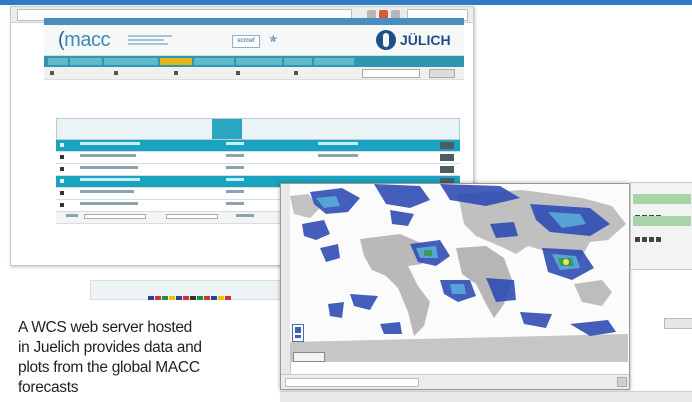 The image size is (692, 402). Describe the element at coordinates (110, 347) in the screenshot. I see `caption-line: in Juelich provides data and` at that location.